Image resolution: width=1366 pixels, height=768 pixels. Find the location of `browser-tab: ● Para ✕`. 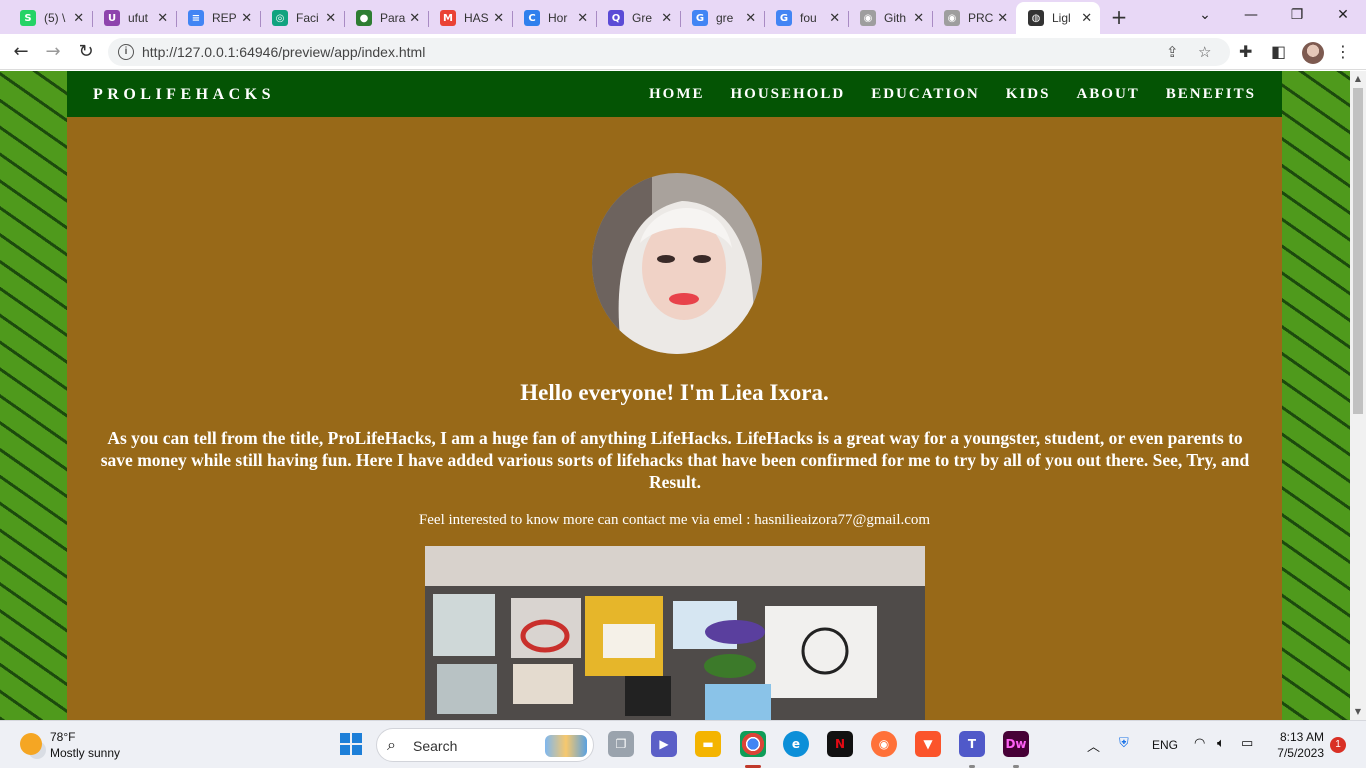

browser-tab: ● Para ✕ is located at coordinates (386, 18).